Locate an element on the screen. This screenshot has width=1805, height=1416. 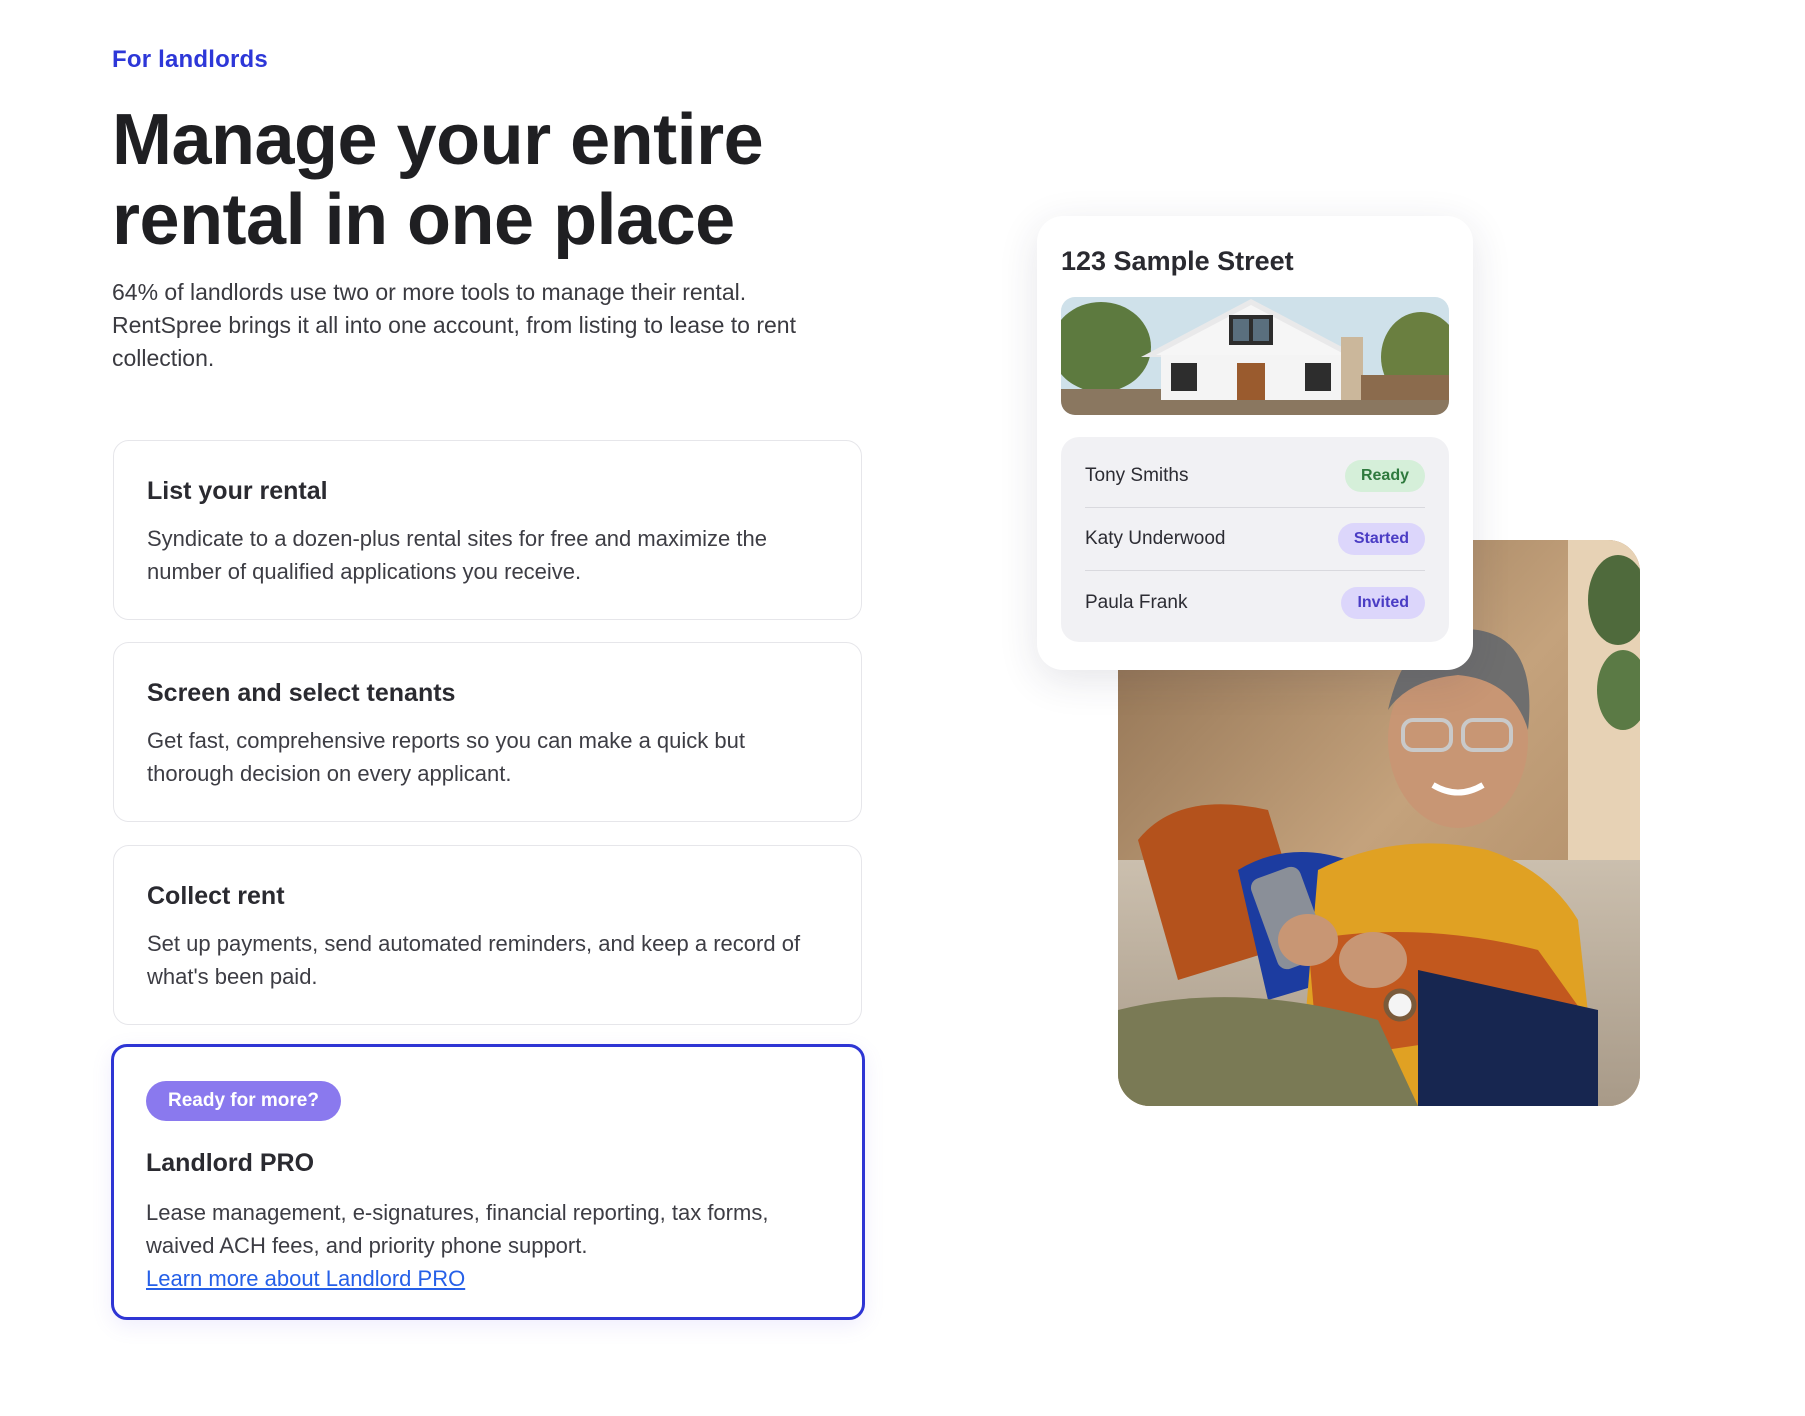
house-photo is located at coordinates (1255, 356).